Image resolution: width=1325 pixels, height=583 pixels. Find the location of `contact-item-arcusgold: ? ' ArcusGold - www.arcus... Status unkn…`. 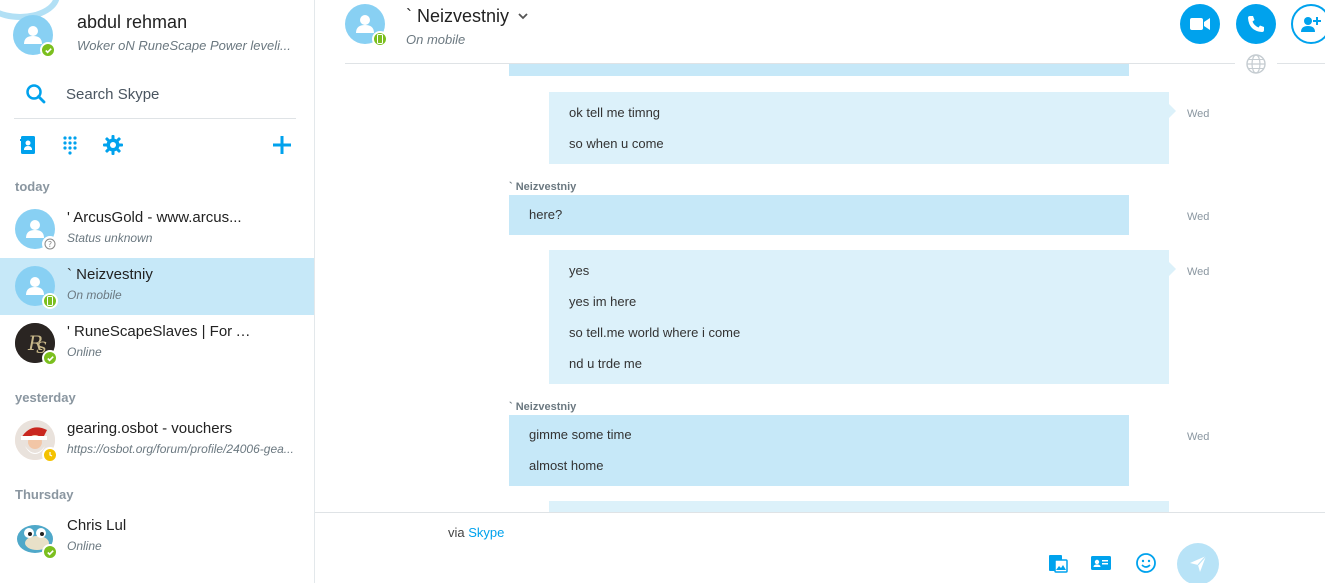

contact-item-arcusgold: ? ' ArcusGold - www.arcus... Status unkn… is located at coordinates (157, 229).